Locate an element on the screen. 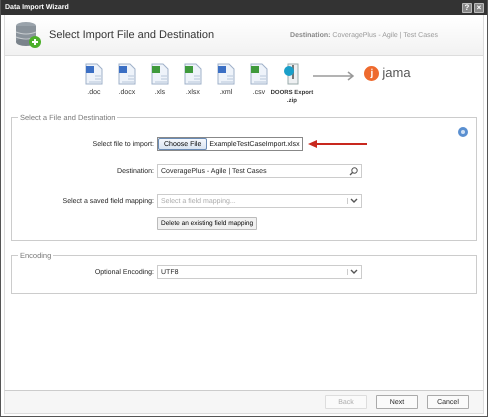  help-button: ? is located at coordinates (467, 7).